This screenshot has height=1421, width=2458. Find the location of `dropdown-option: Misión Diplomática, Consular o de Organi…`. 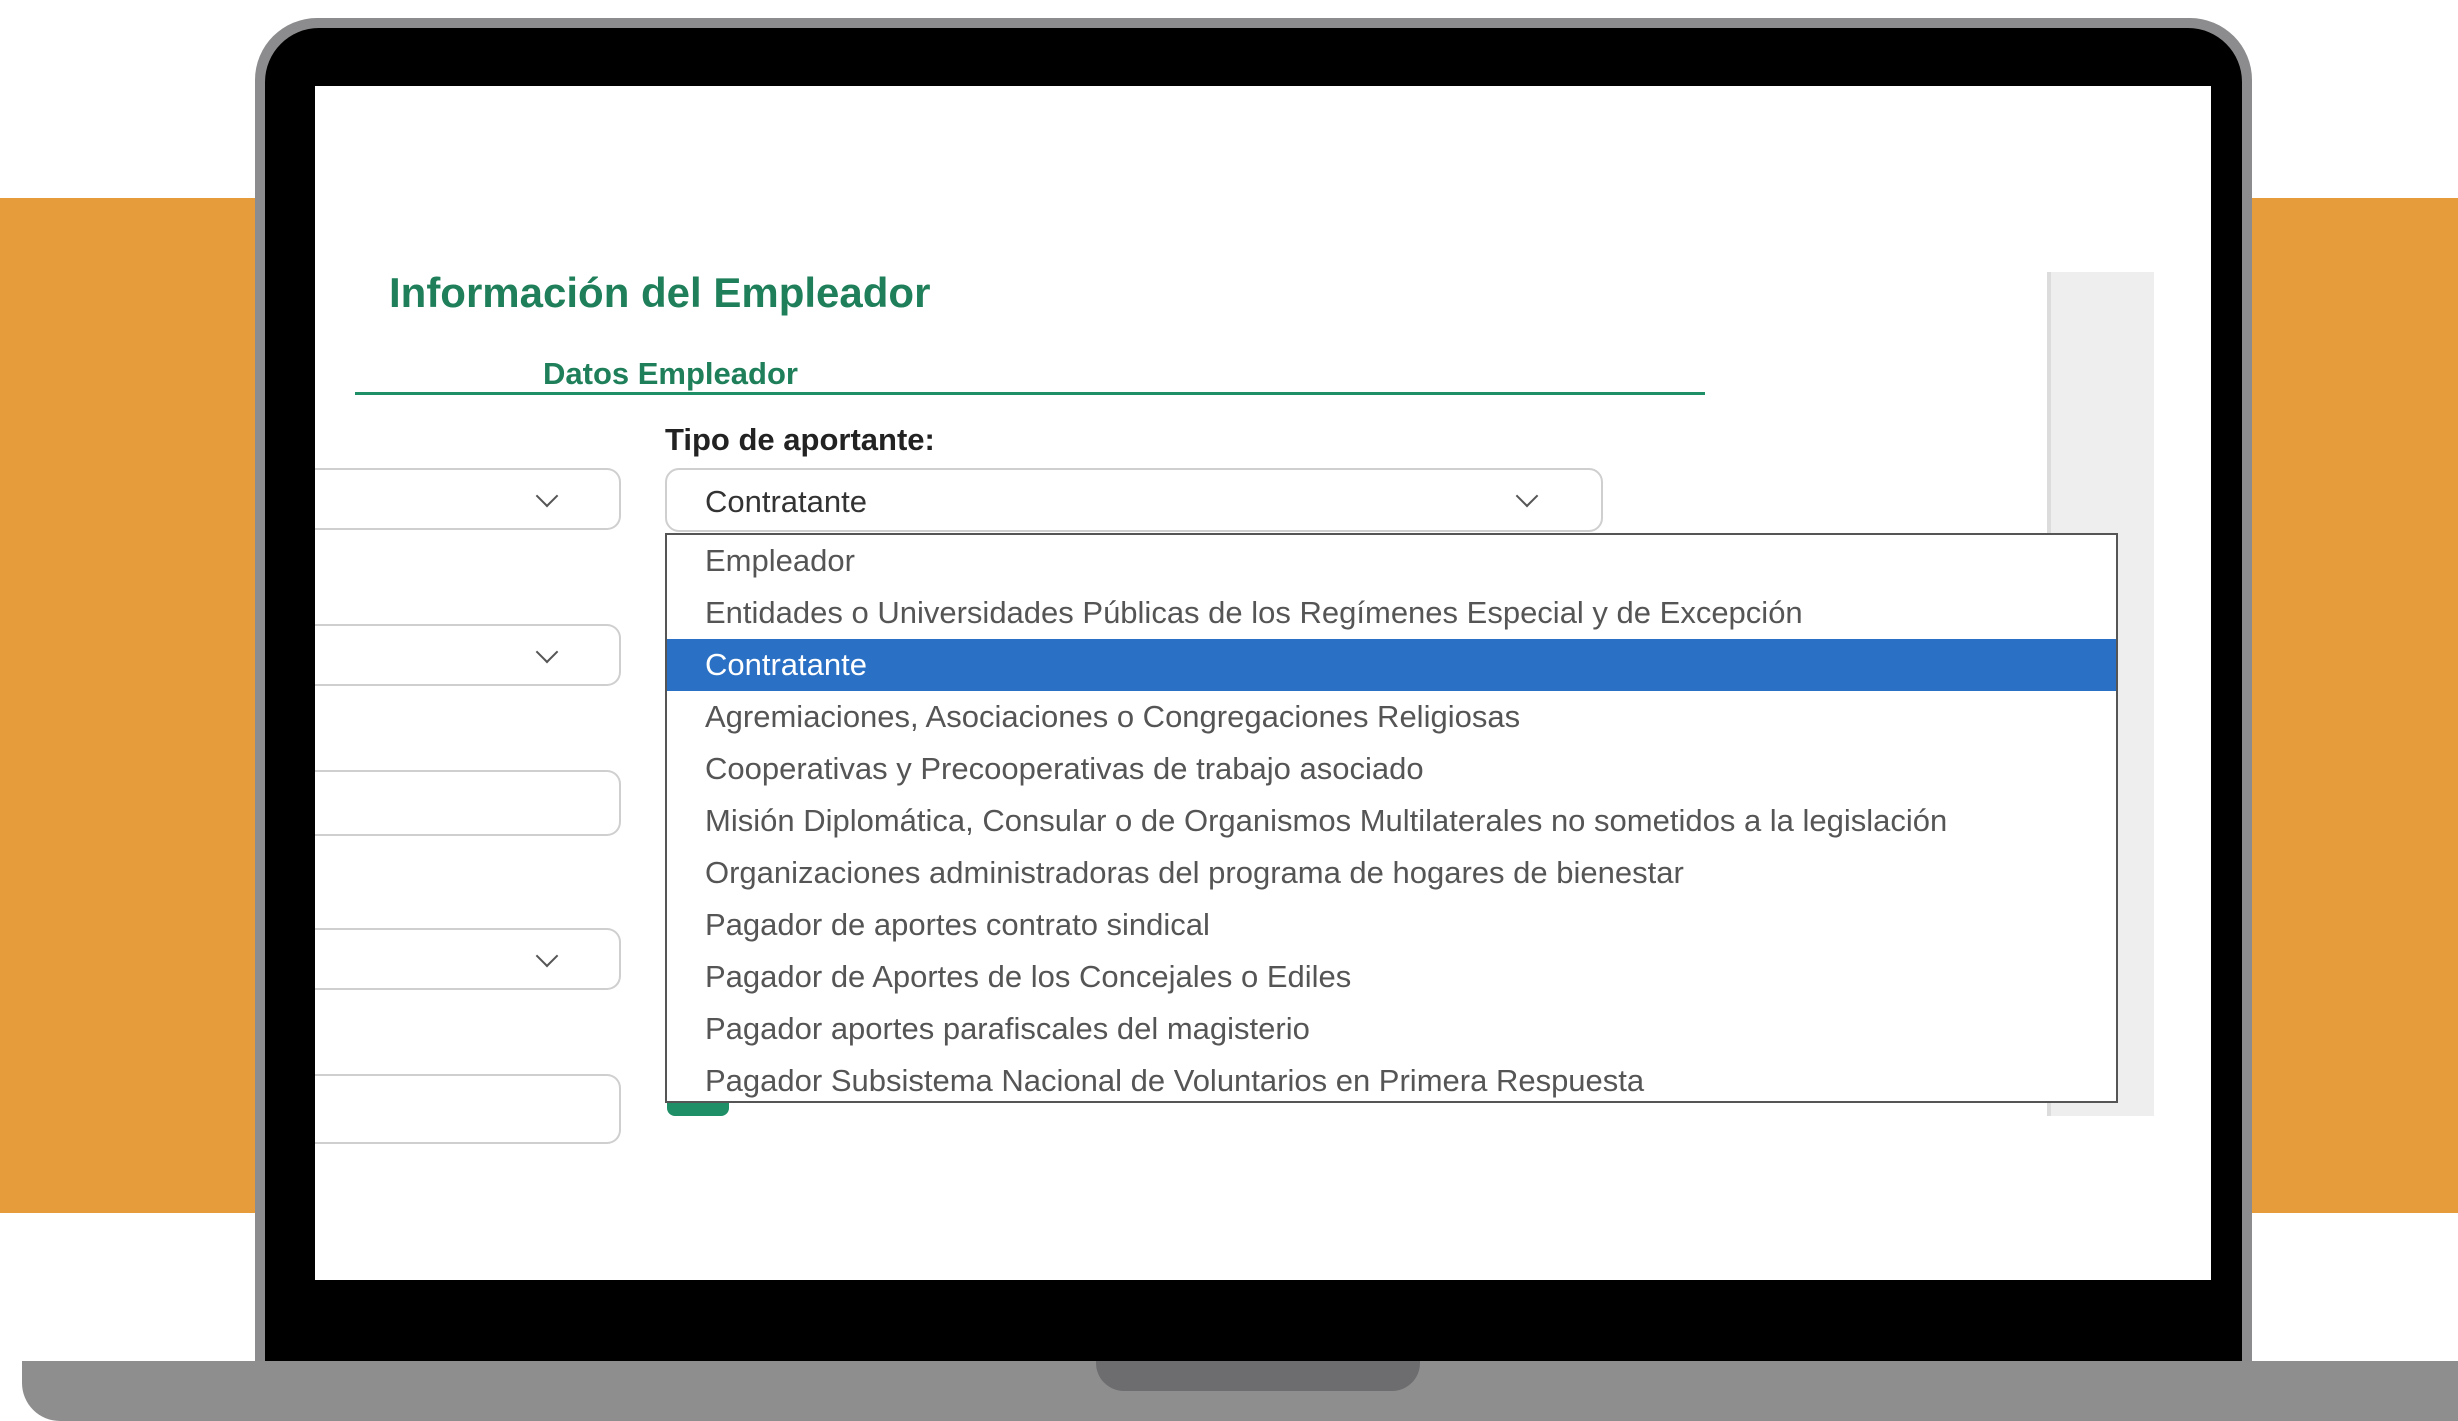

dropdown-option: Misión Diplomática, Consular o de Organi… is located at coordinates (1391, 821).